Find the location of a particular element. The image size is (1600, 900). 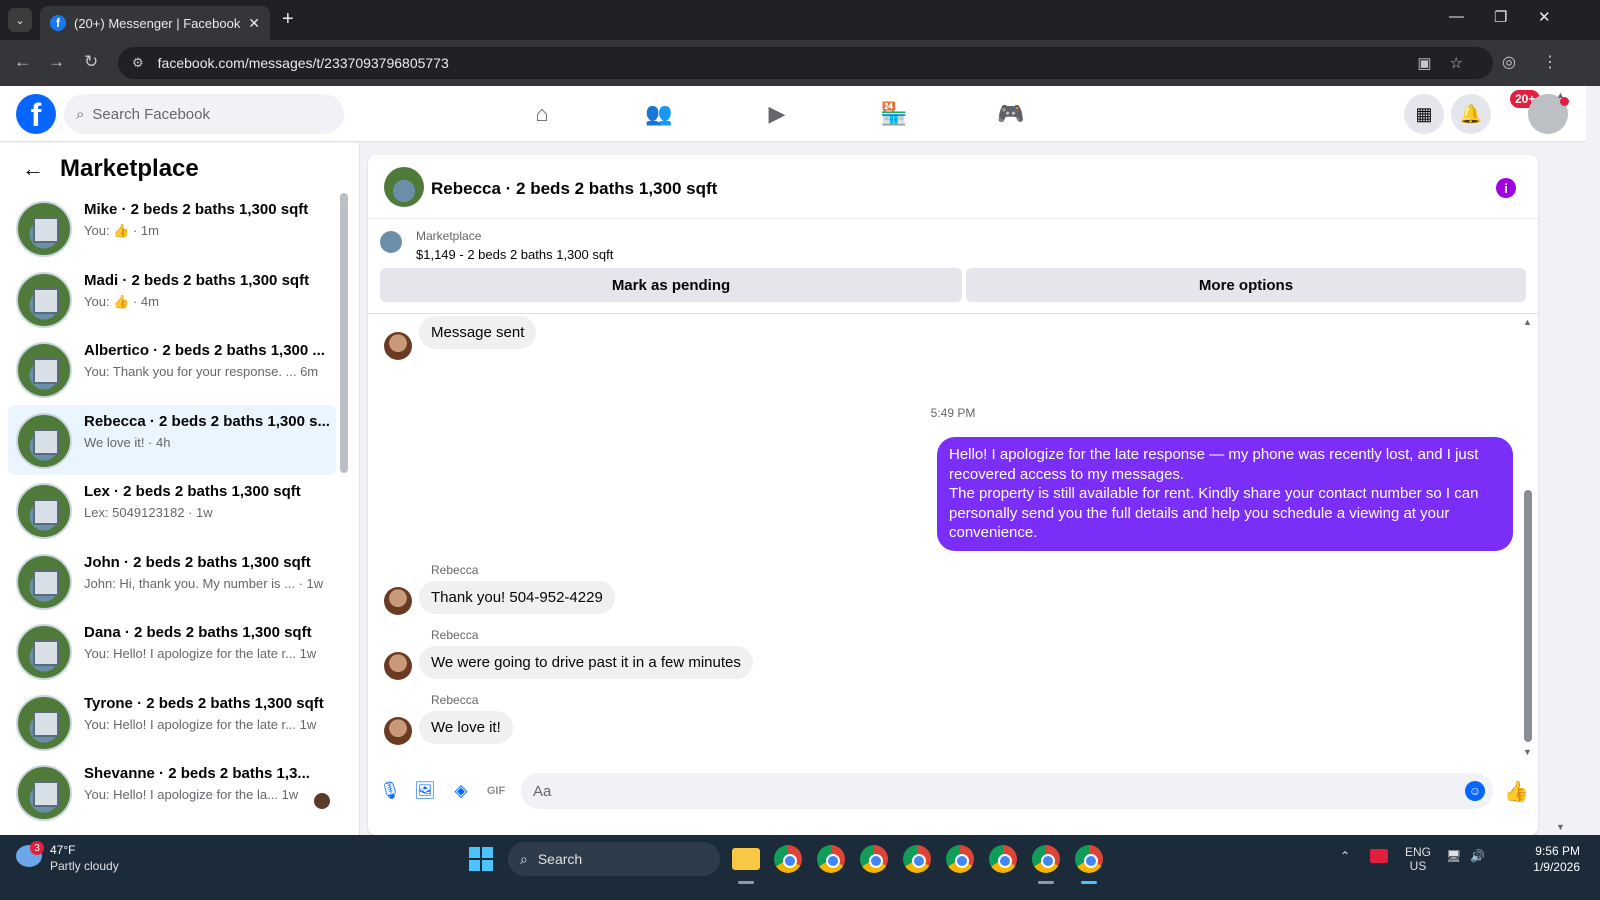

marketplace-icon: 🏪 is located at coordinates (894, 114).